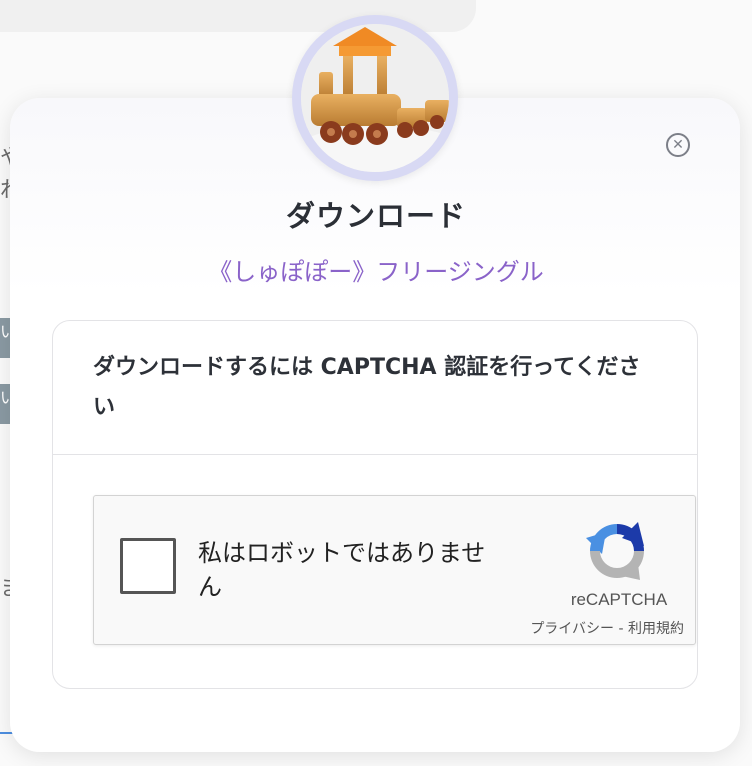 The width and height of the screenshot is (752, 766). Describe the element at coordinates (619, 599) in the screenshot. I see `recaptcha-brand: reCAPTCHA` at that location.